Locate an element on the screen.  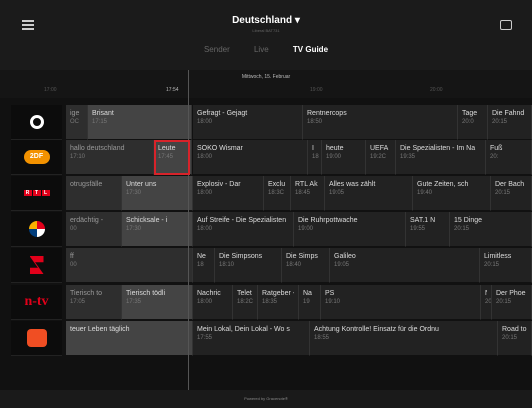
cast-icon is located at coordinates (506, 25).